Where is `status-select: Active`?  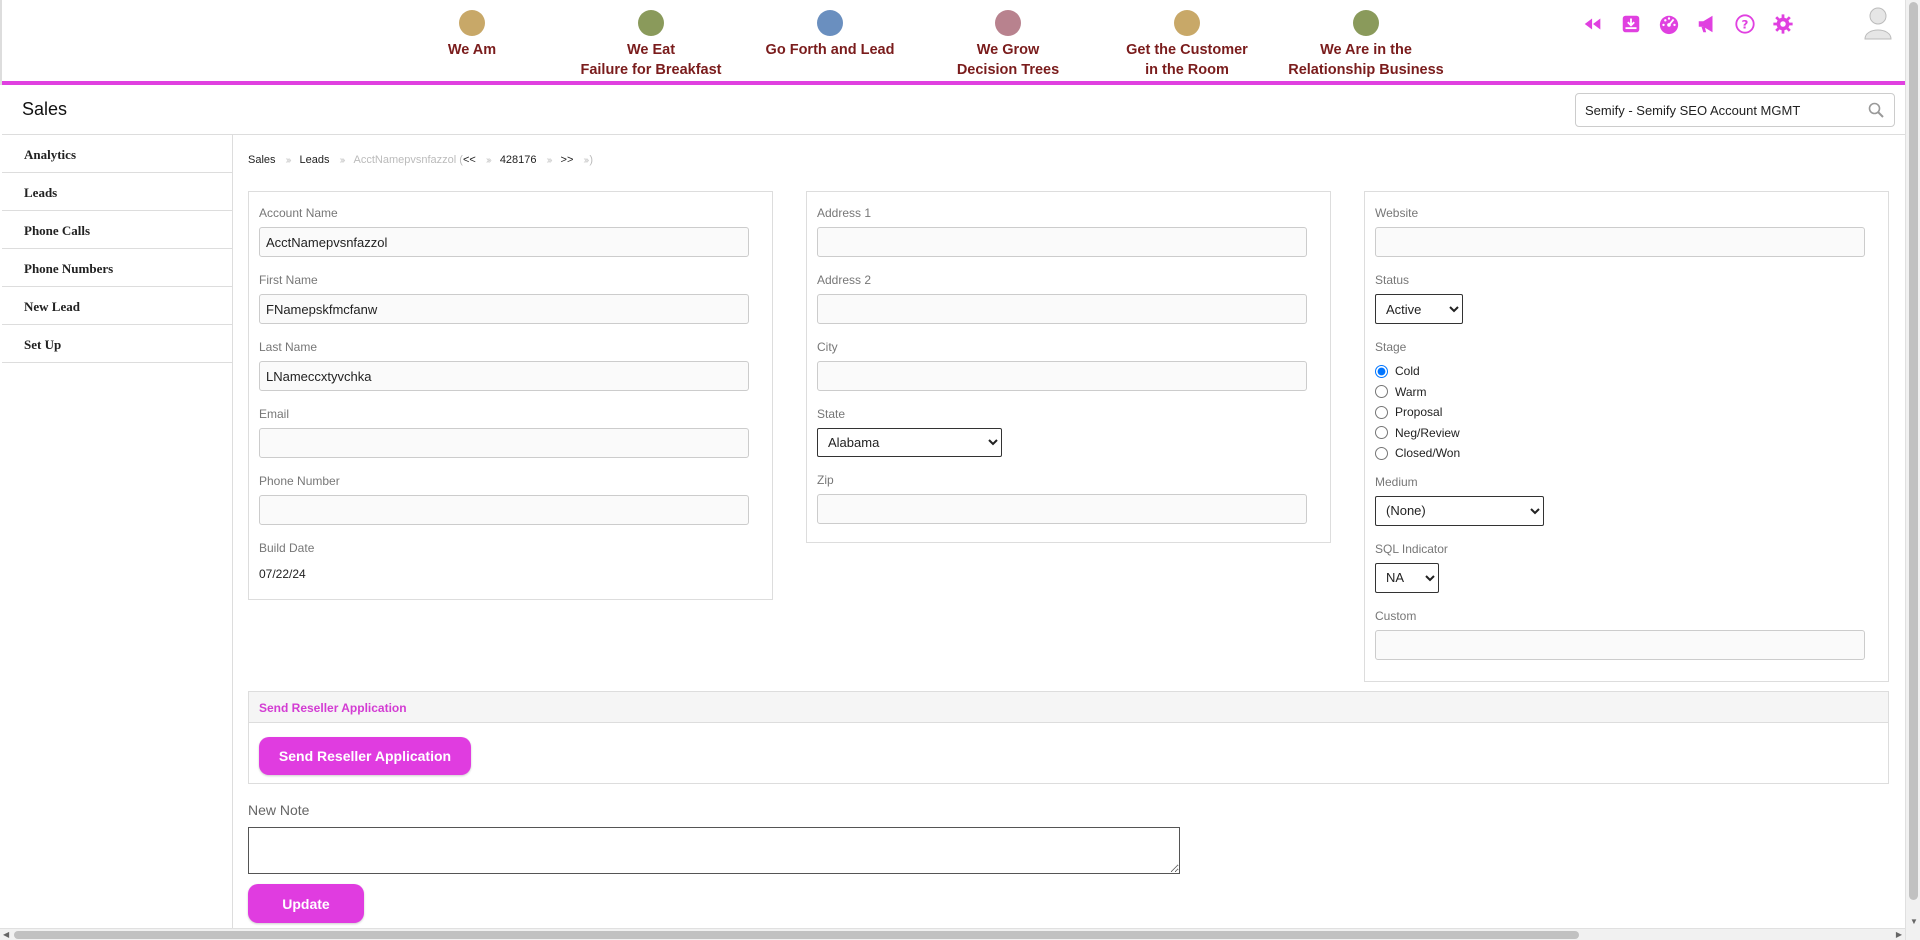
status-select: Active is located at coordinates (1419, 309).